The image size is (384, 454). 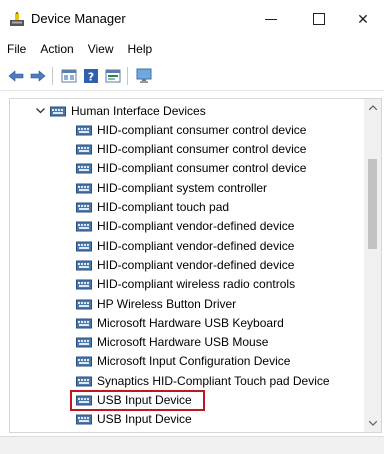 I want to click on scan-hardware-button, so click(x=144, y=76).